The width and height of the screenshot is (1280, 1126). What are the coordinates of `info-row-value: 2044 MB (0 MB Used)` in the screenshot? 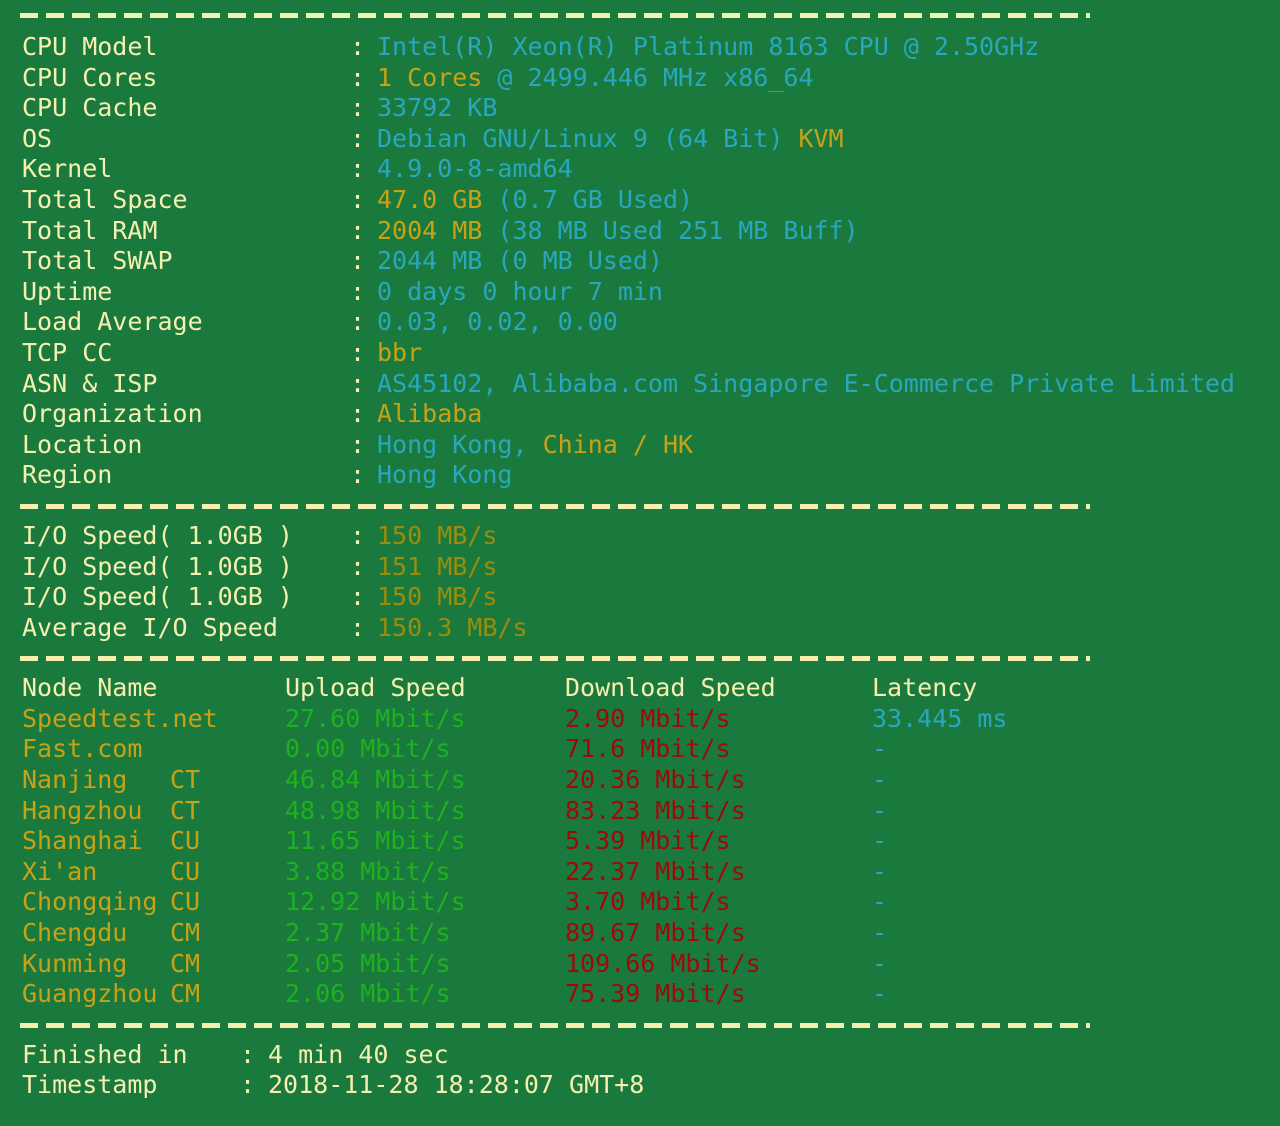 It's located at (520, 261).